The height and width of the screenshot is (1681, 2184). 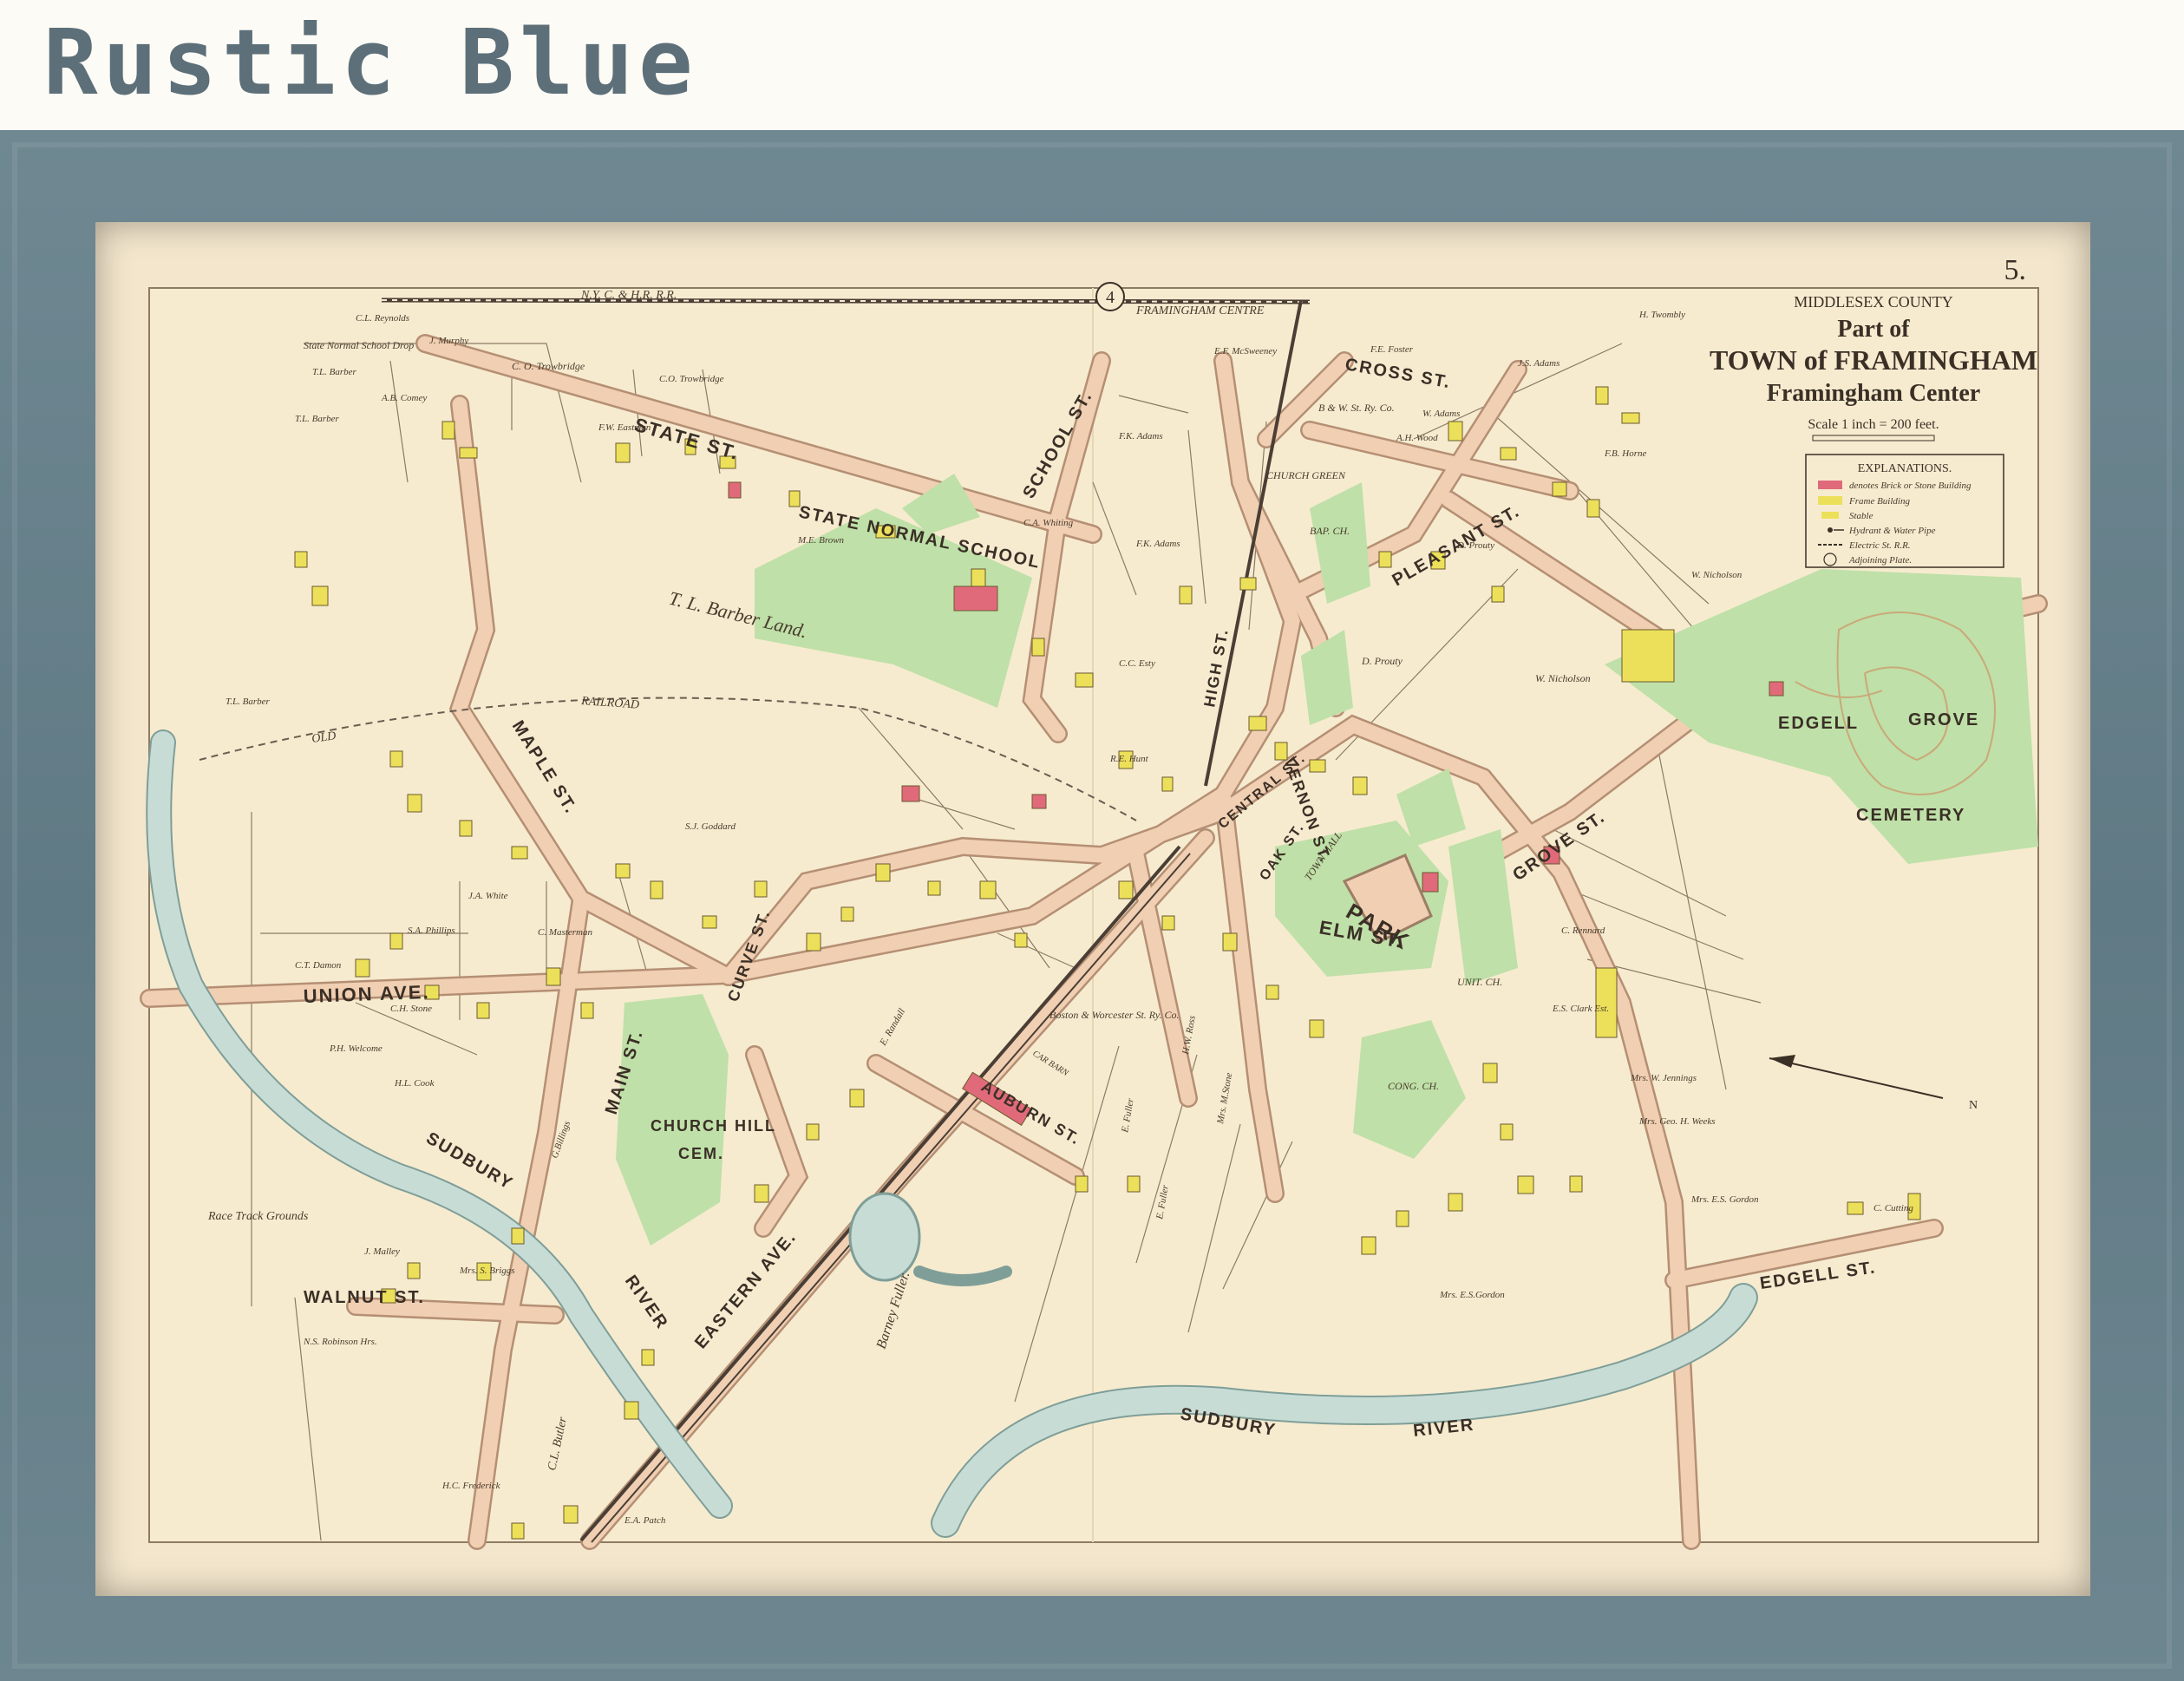 I want to click on legend-frame-swatch, so click(x=1830, y=500).